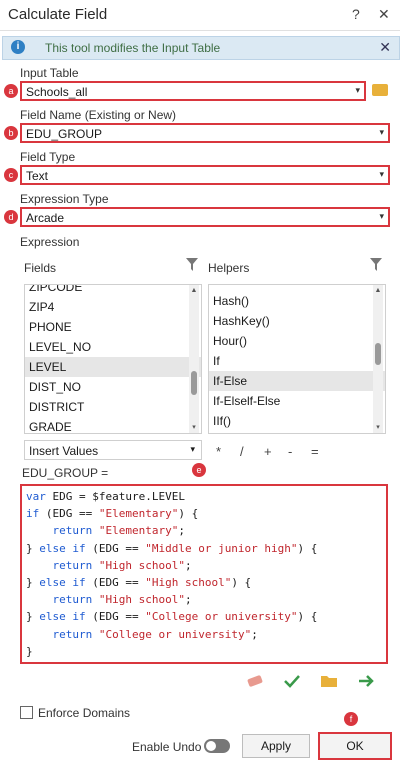  What do you see at coordinates (217, 746) in the screenshot?
I see `enable-undo-toggle` at bounding box center [217, 746].